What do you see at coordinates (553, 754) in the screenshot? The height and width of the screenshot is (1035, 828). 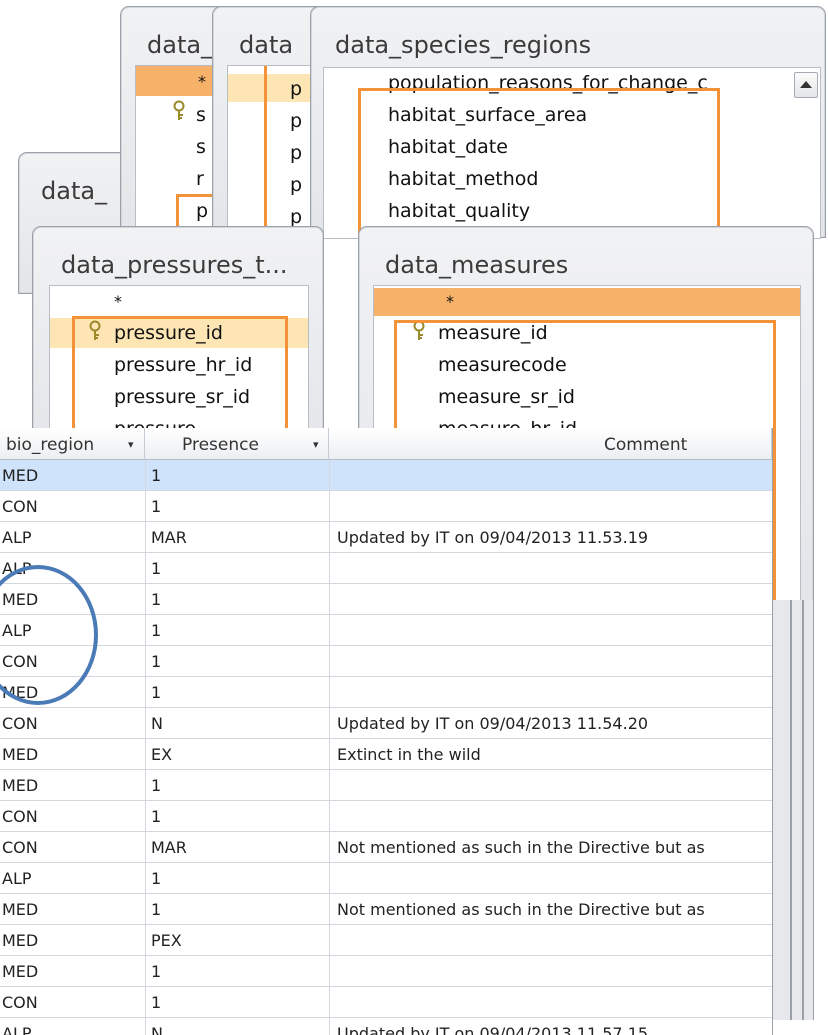 I see `cell-comment: Extinct in the wild` at bounding box center [553, 754].